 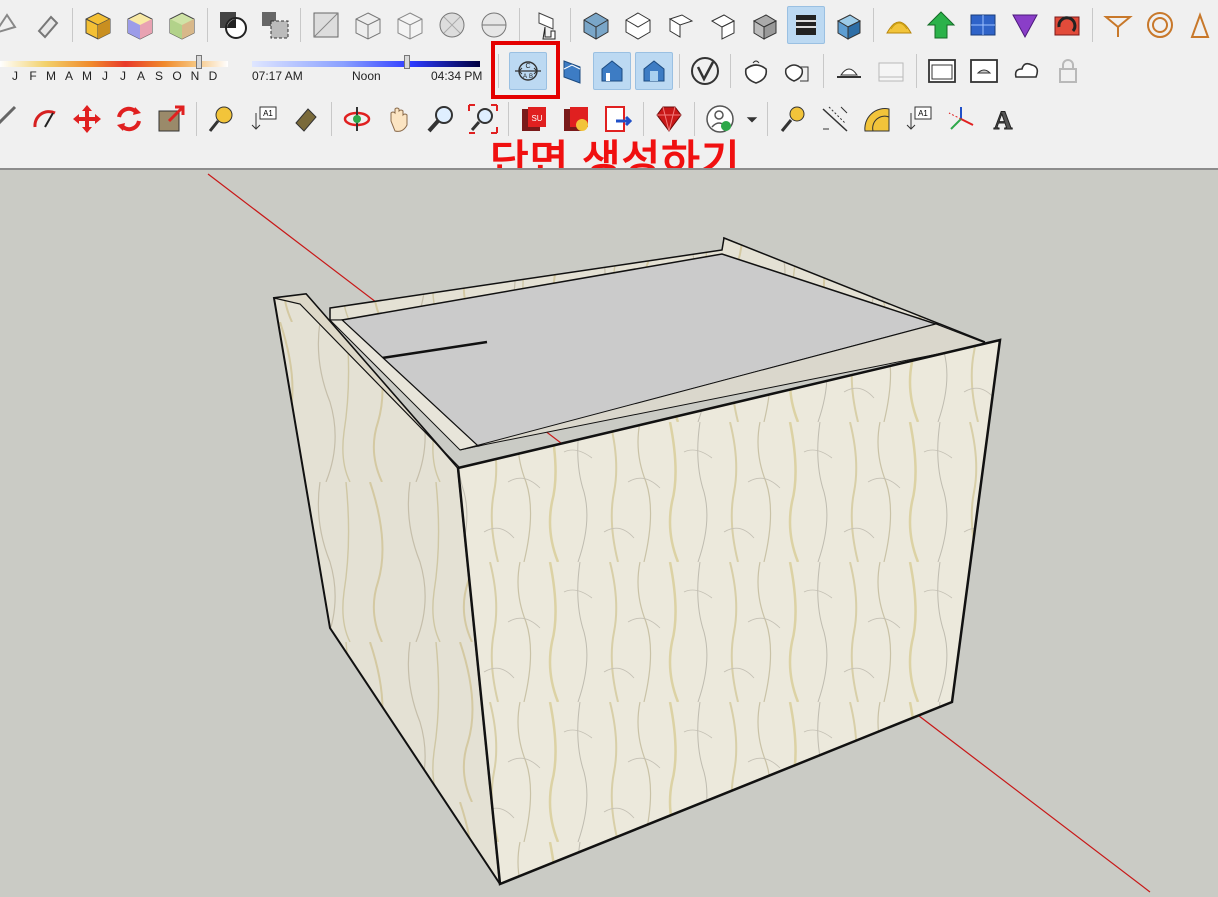 What do you see at coordinates (115, 76) in the screenshot?
I see `month-labels: J F M A M J J A S O N D` at bounding box center [115, 76].